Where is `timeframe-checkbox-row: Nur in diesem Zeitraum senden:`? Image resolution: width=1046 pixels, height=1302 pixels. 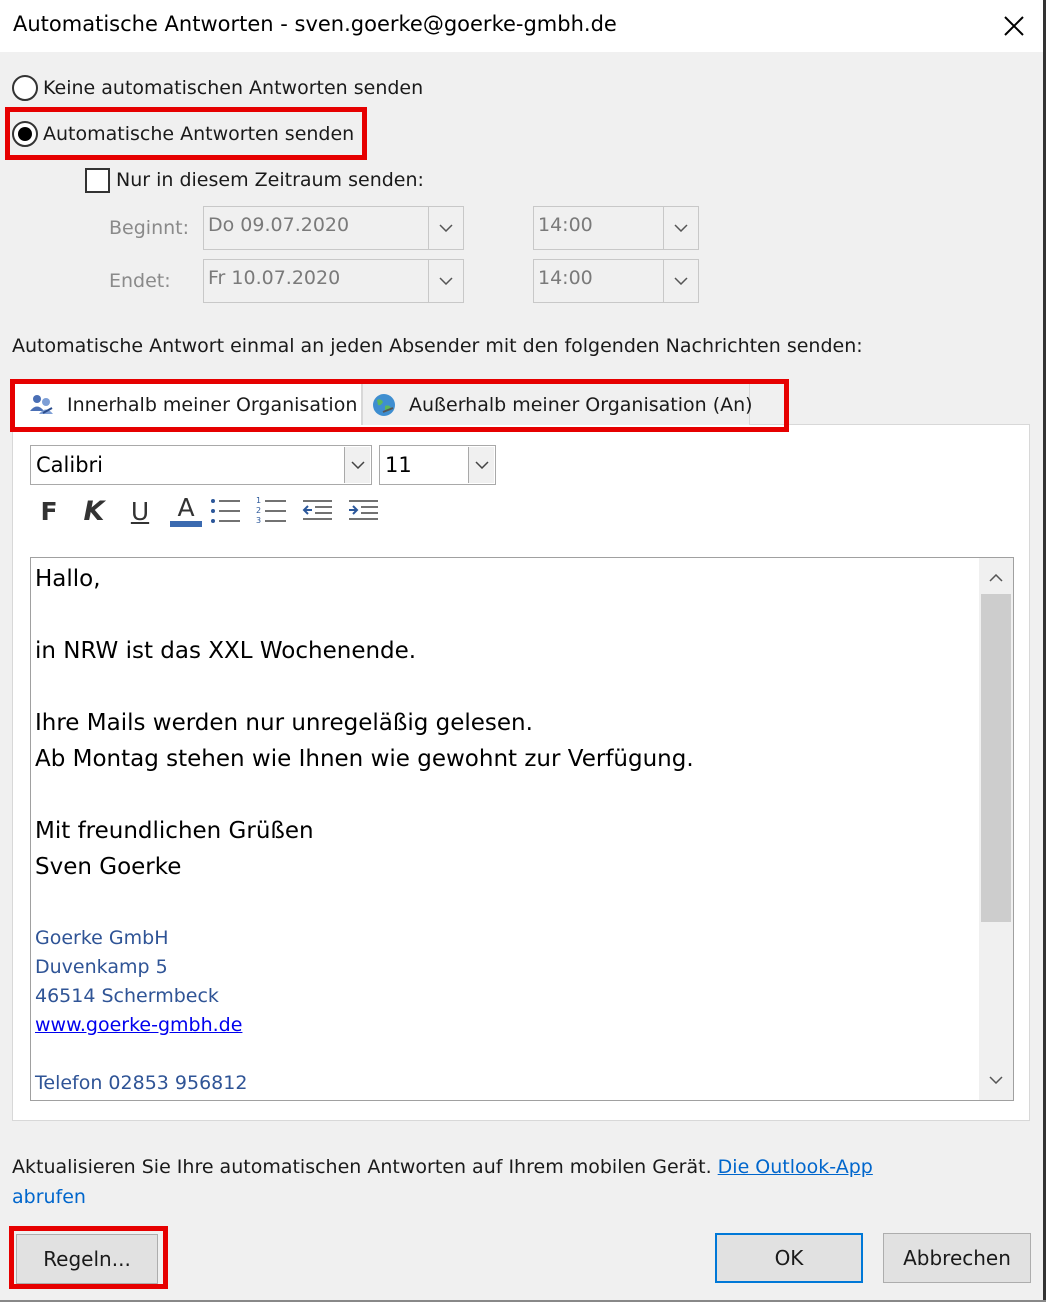
timeframe-checkbox-row: Nur in diesem Zeitraum senden: is located at coordinates (254, 180).